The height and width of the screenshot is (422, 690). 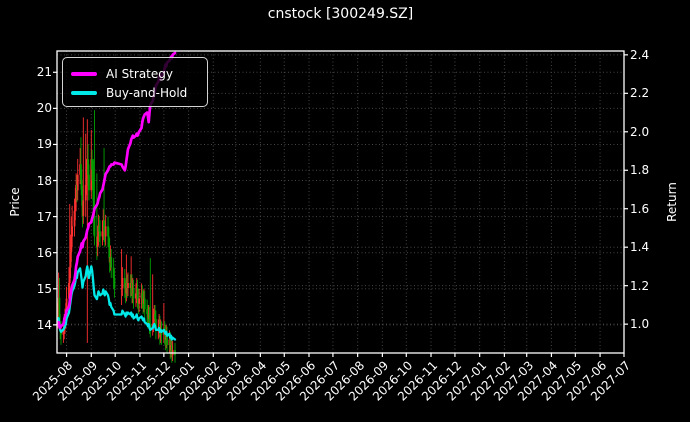 I want to click on return-tick-label: 1.4, so click(x=640, y=247).